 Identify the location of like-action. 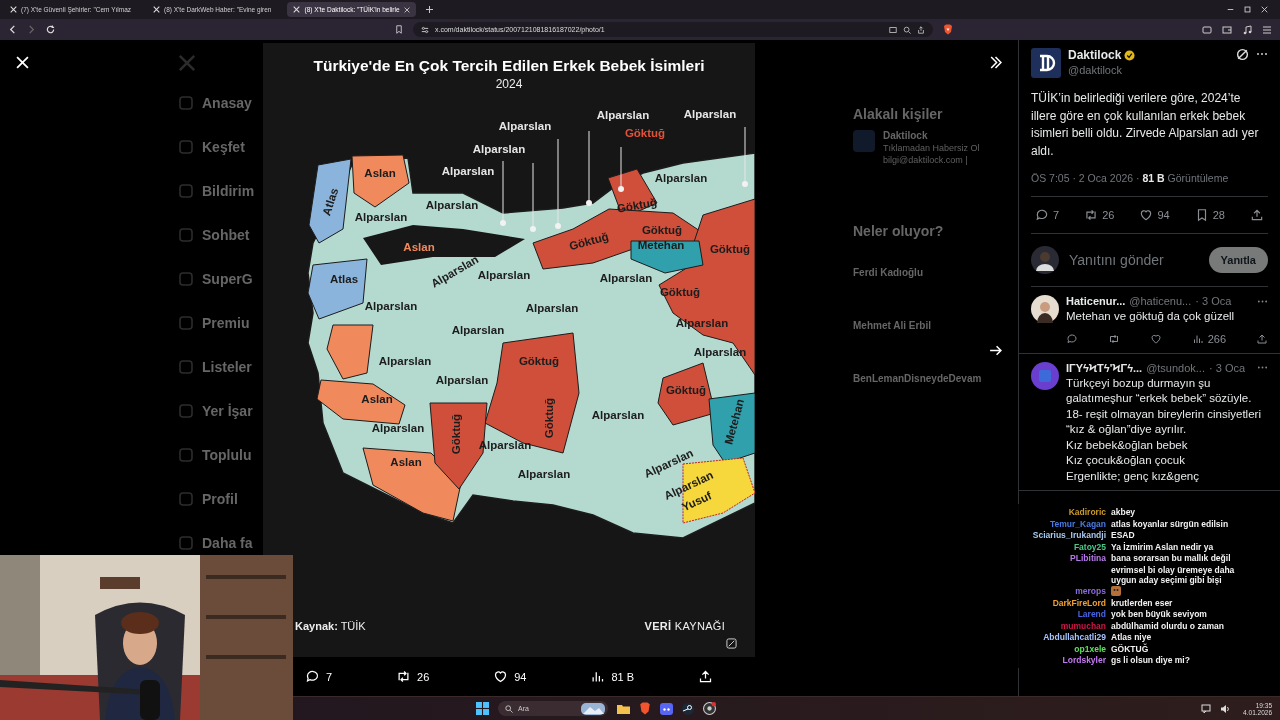
(1155, 338).